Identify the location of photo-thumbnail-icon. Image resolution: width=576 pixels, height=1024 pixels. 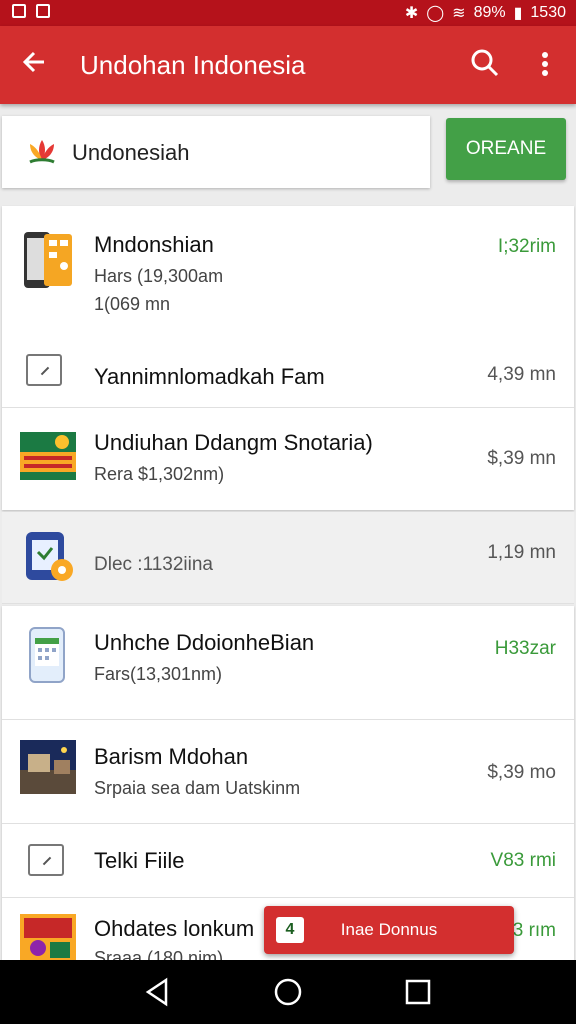
(48, 767).